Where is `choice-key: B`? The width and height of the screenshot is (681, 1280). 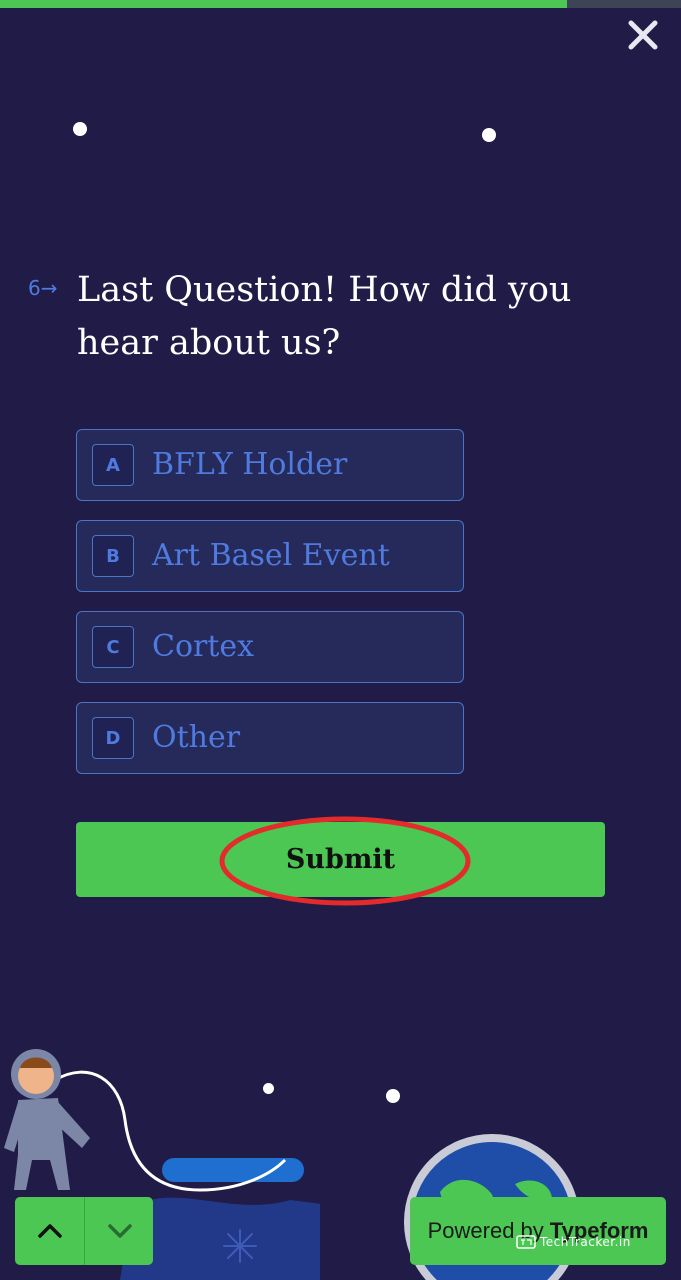 choice-key: B is located at coordinates (113, 556).